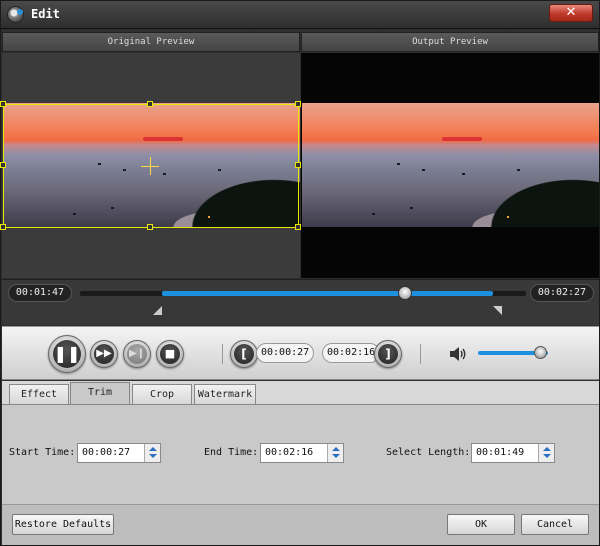 The height and width of the screenshot is (546, 600). Describe the element at coordinates (162, 394) in the screenshot. I see `tab-crop: Crop` at that location.